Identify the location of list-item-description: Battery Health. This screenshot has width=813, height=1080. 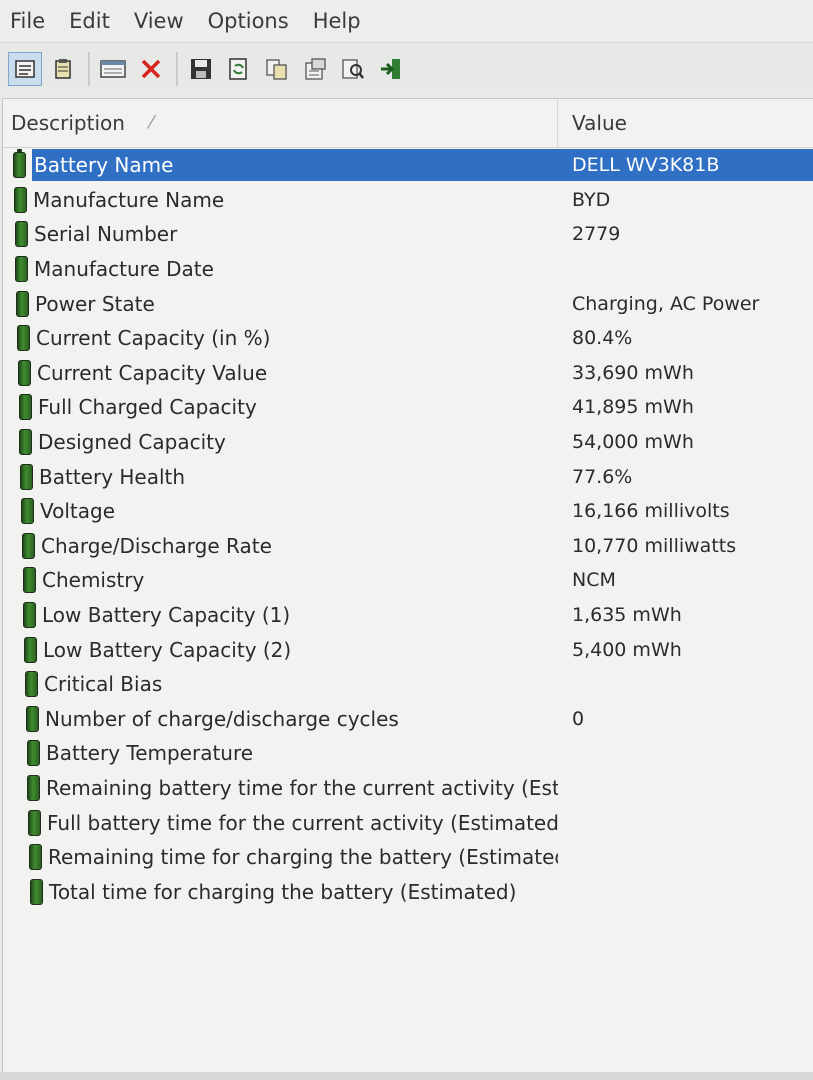
(112, 476).